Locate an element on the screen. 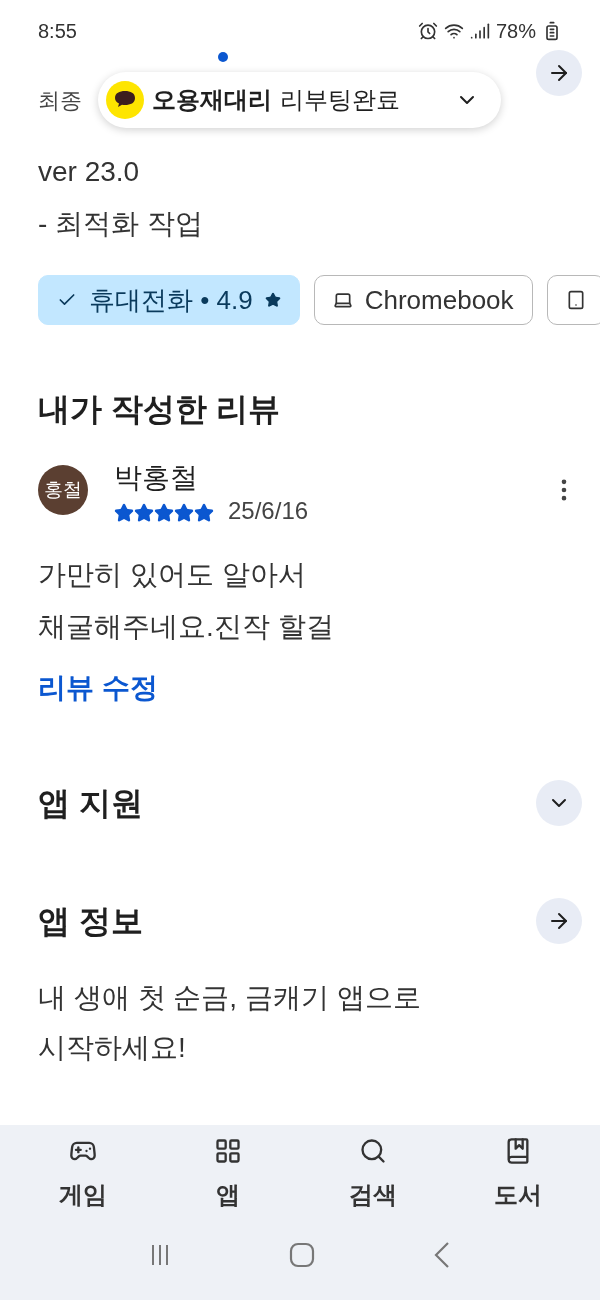 The height and width of the screenshot is (1300, 600). signal-icon is located at coordinates (479, 31).